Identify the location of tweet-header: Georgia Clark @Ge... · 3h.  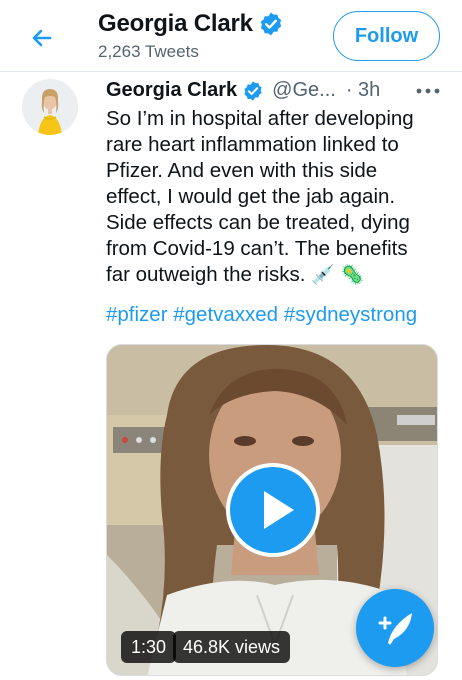
(243, 90).